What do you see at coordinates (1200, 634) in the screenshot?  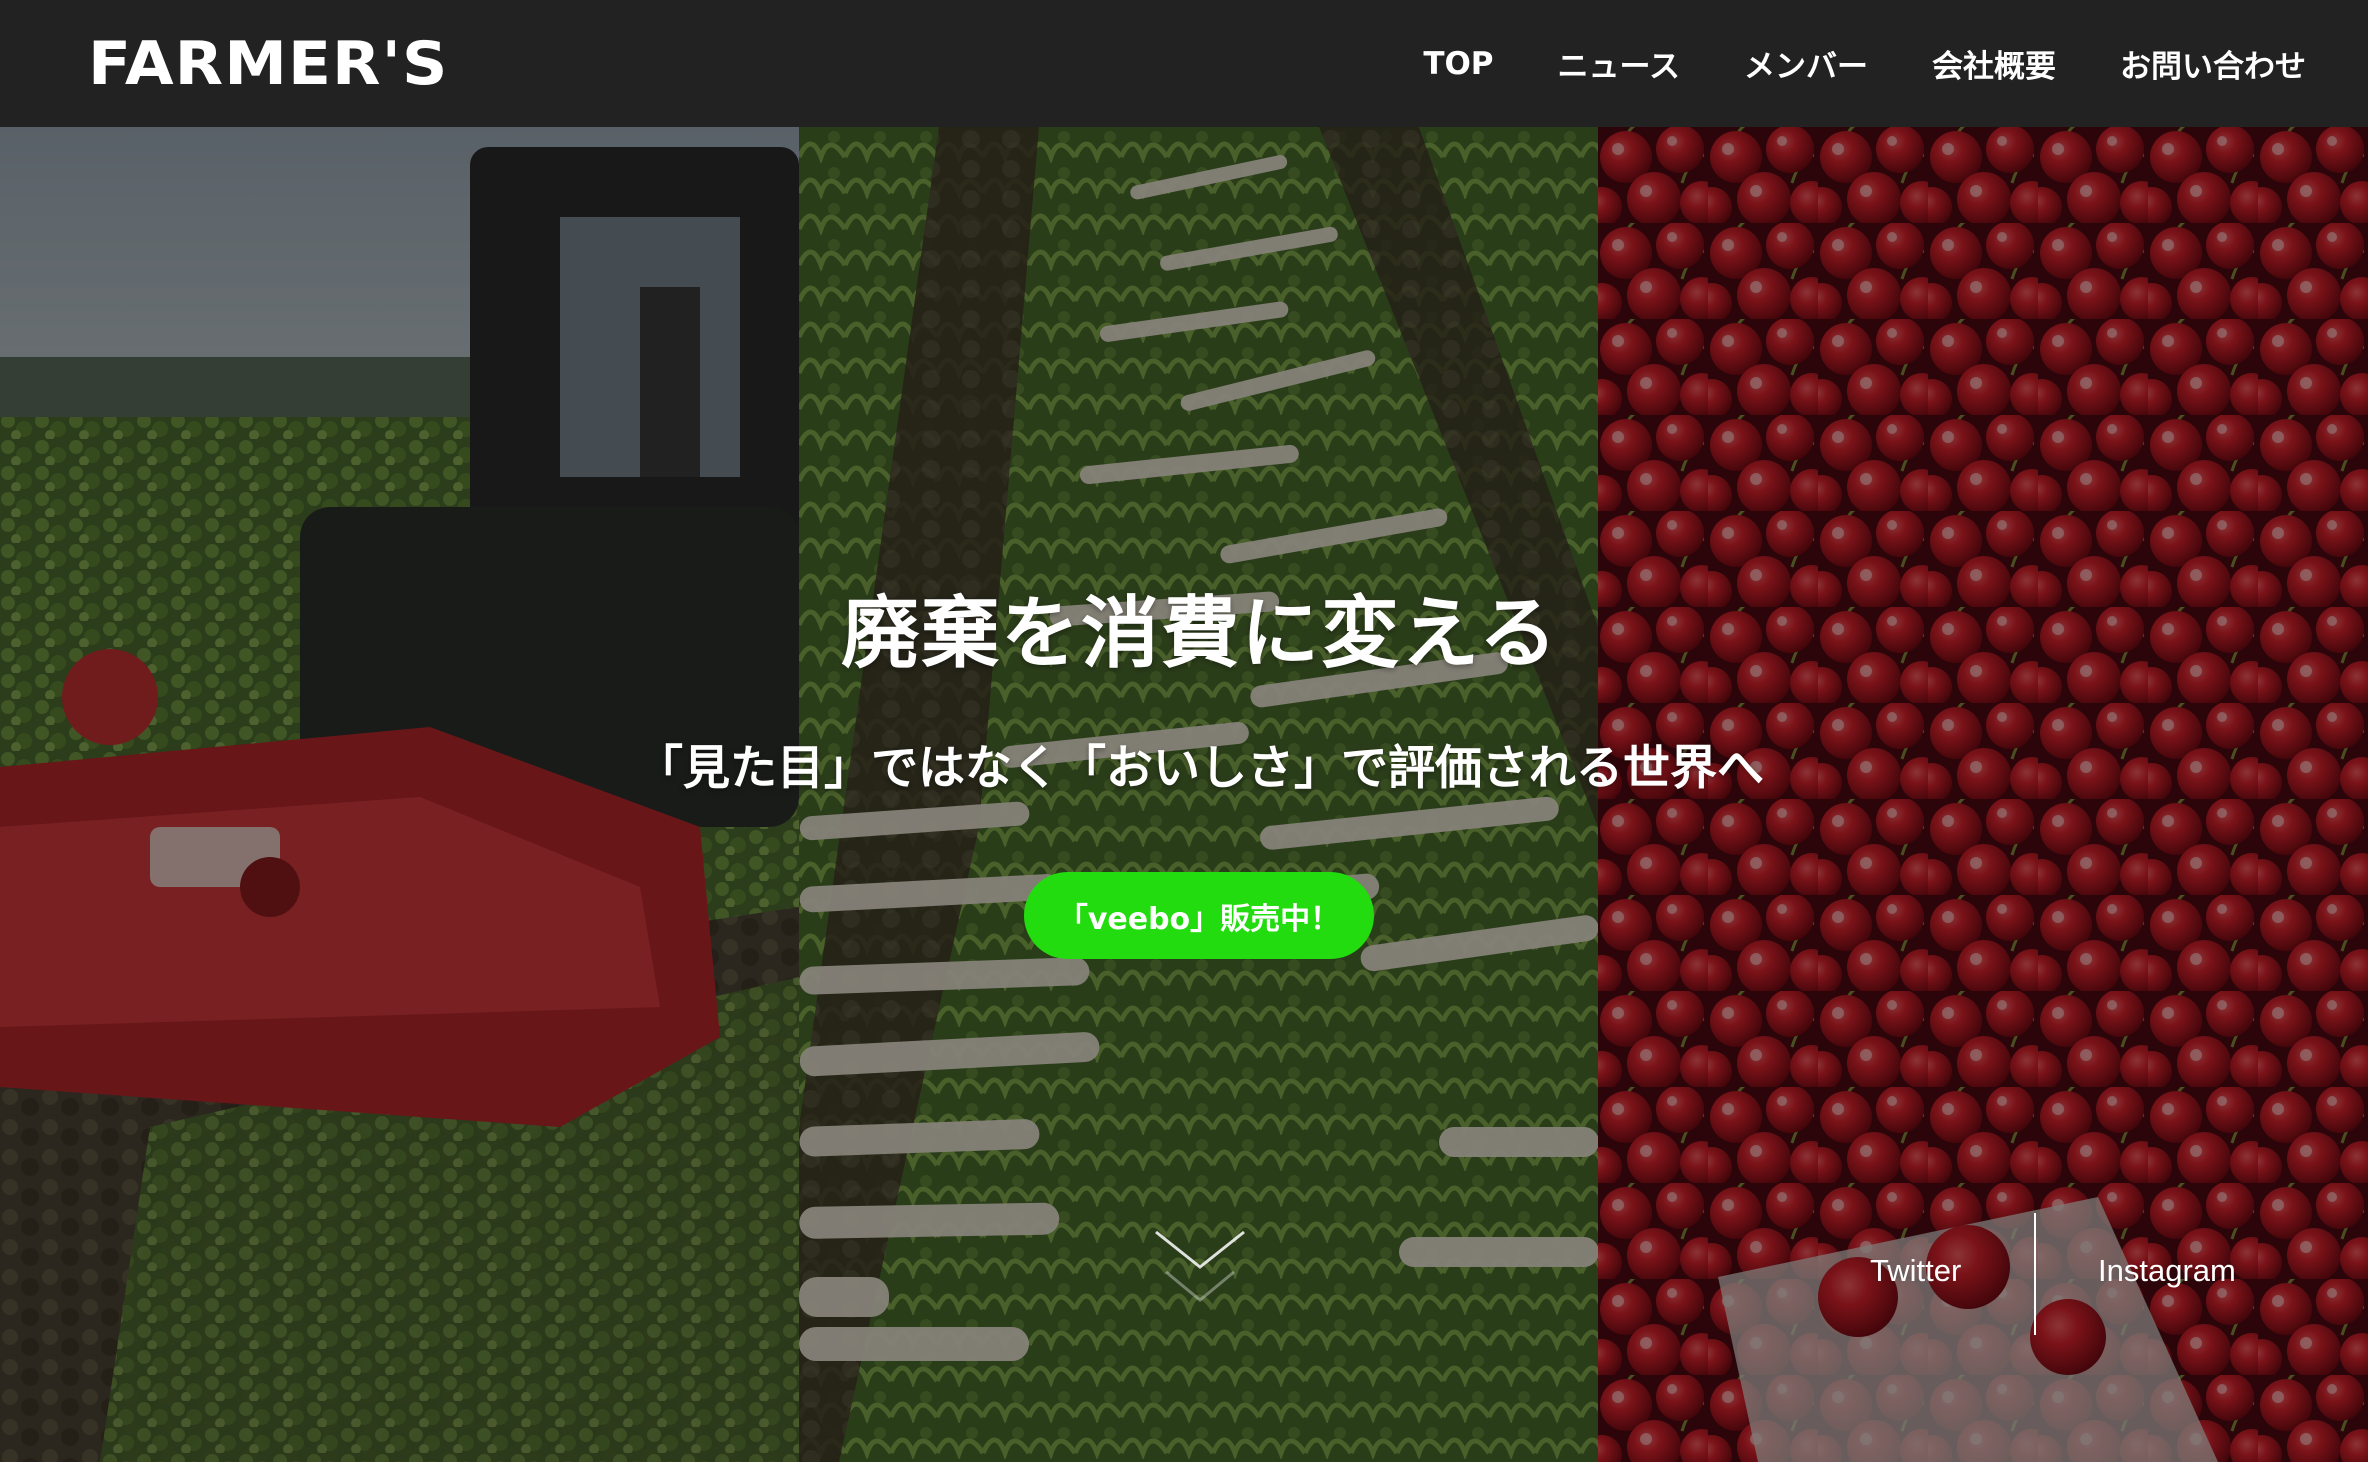 I see `hero-headline: 廃棄を消費に変える` at bounding box center [1200, 634].